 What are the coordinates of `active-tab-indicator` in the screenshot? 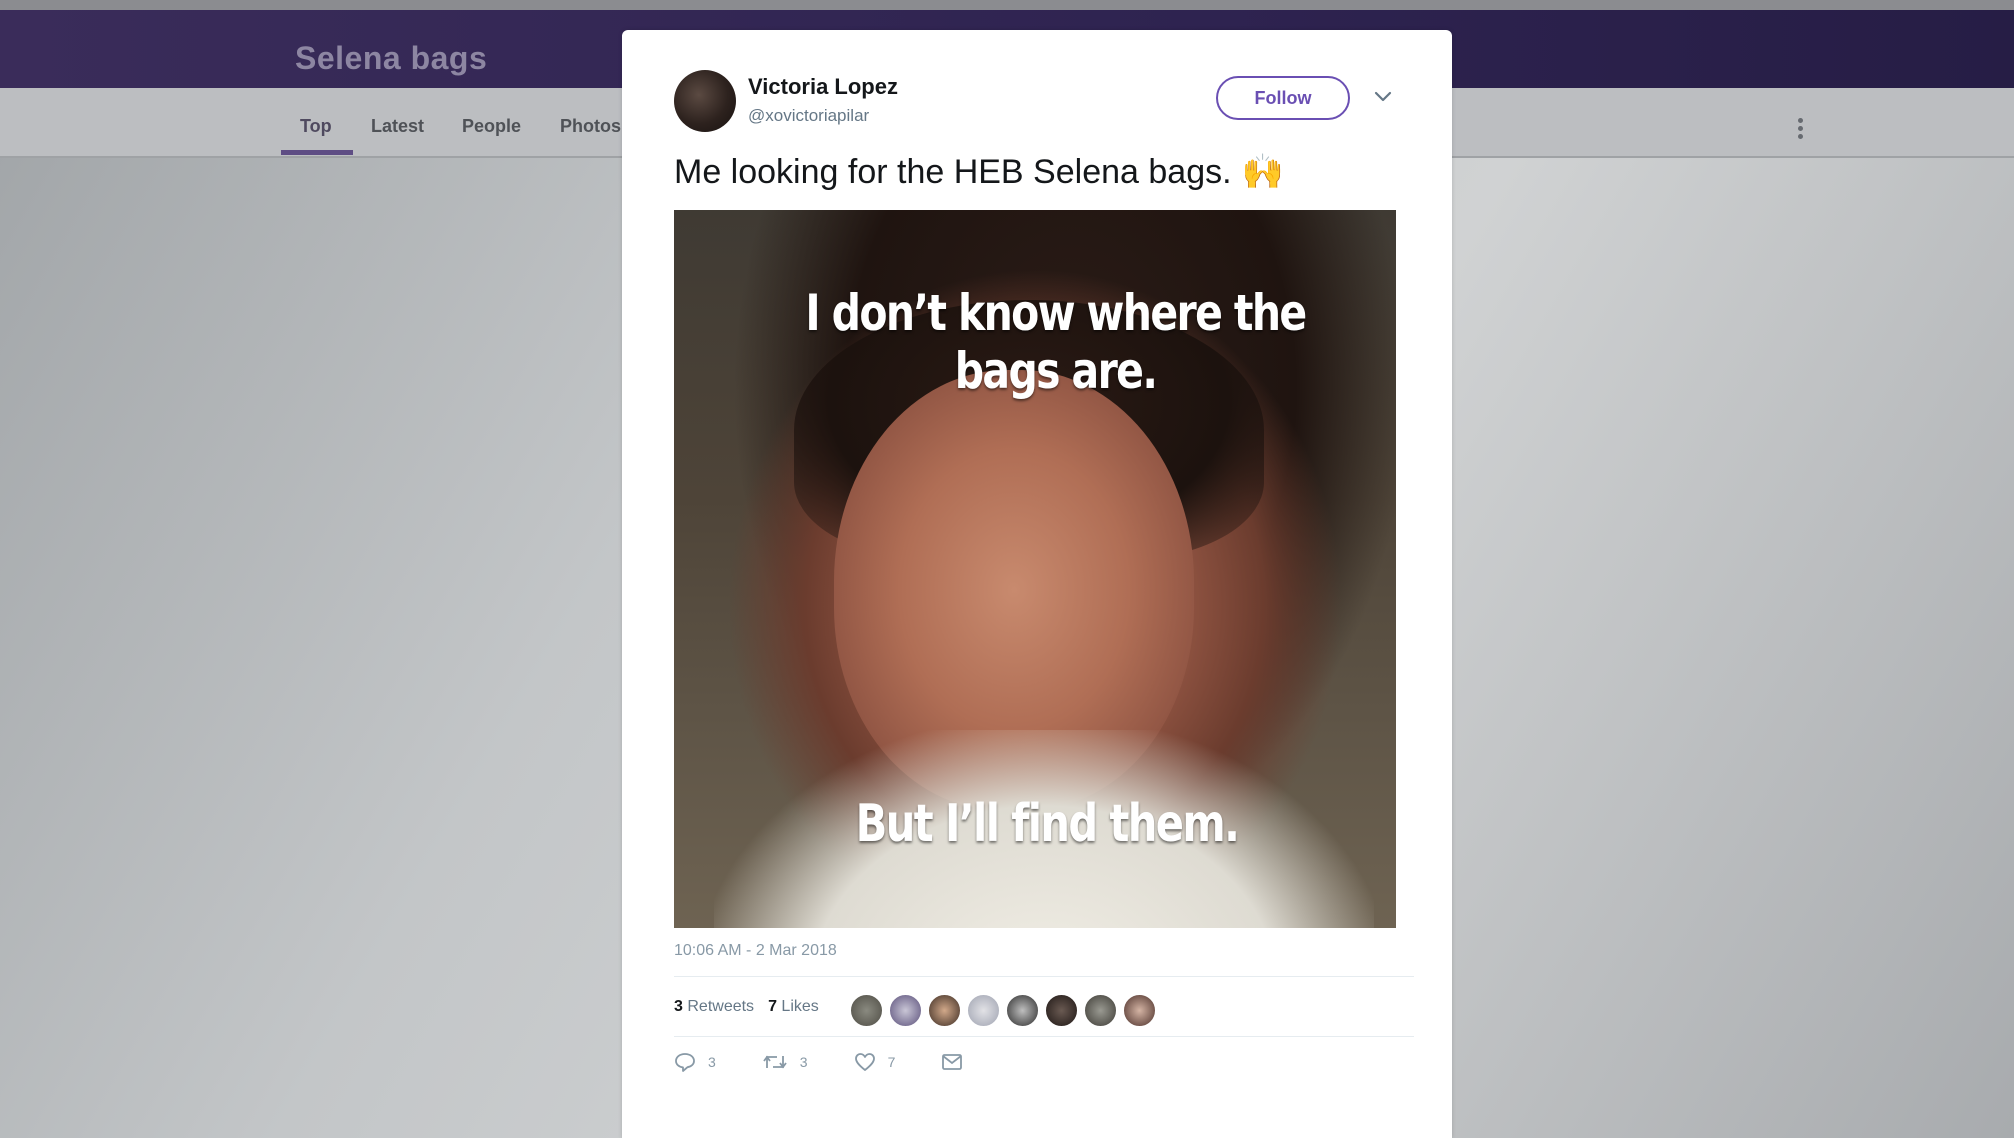 It's located at (317, 152).